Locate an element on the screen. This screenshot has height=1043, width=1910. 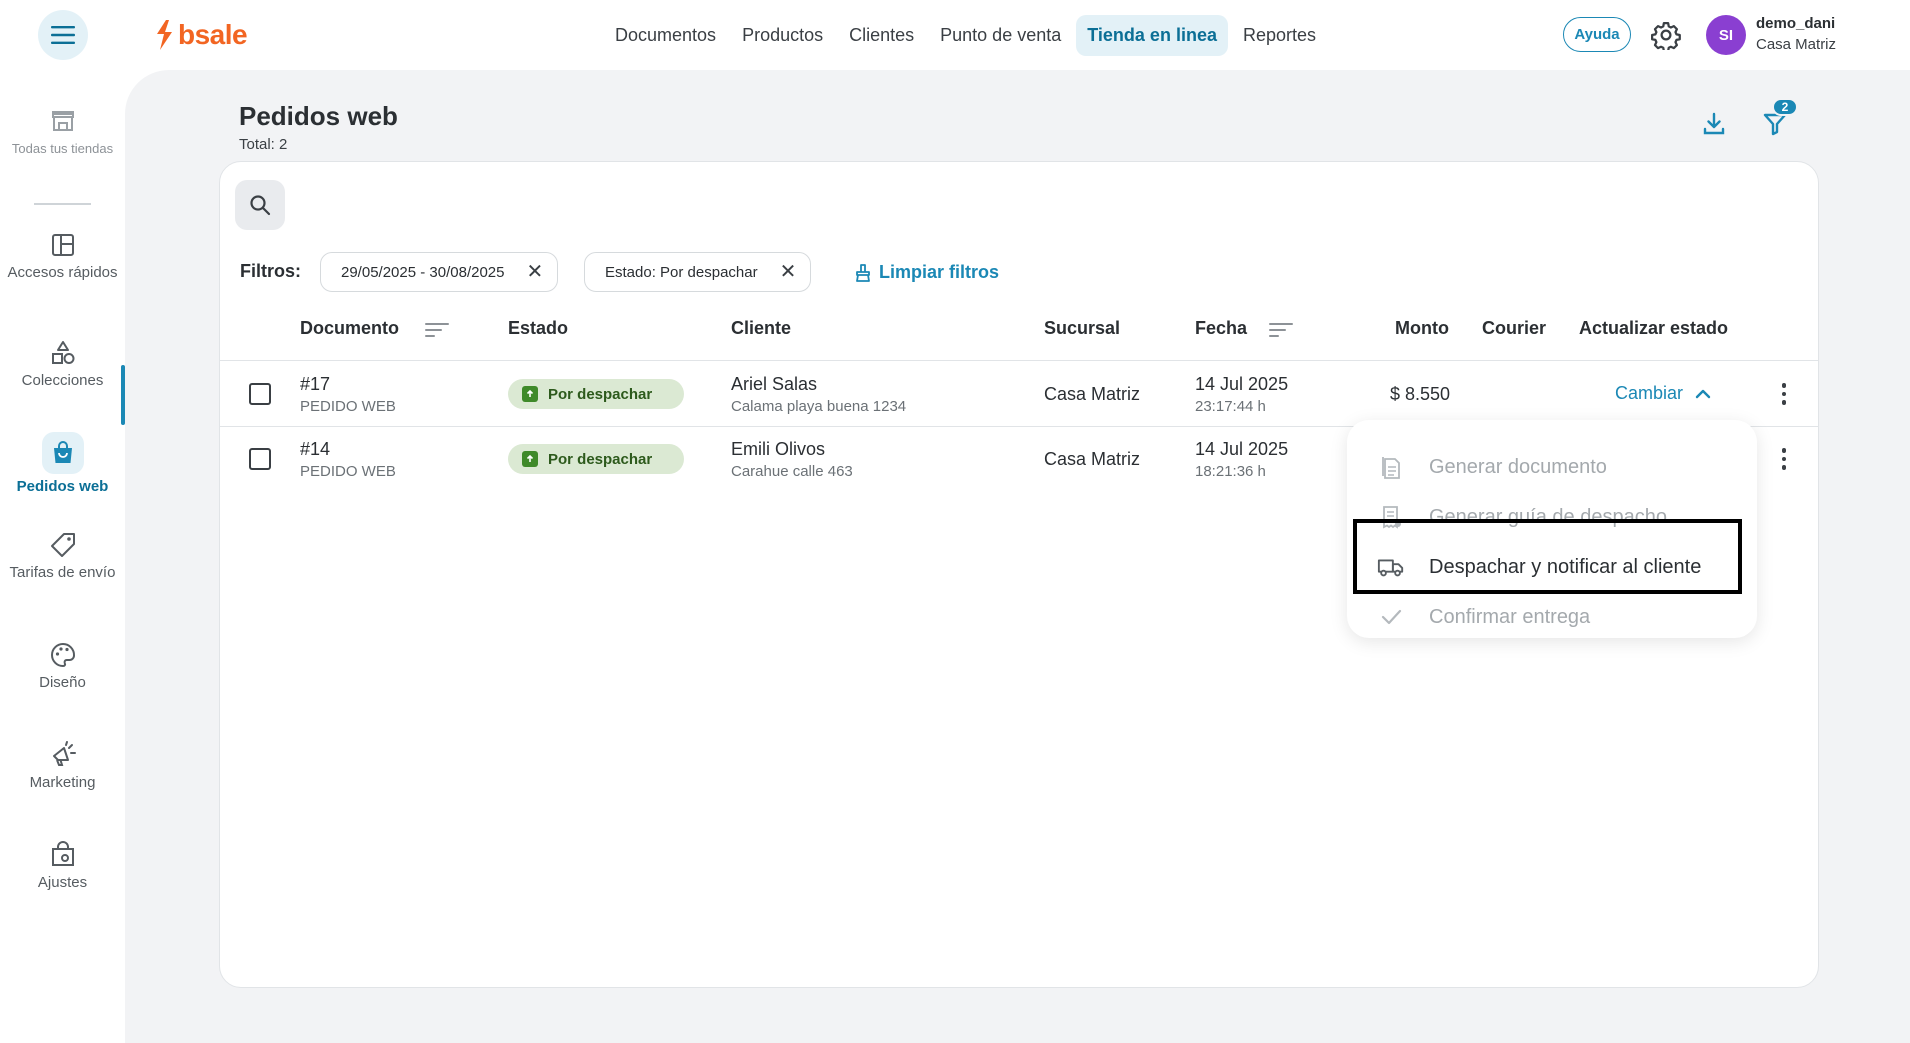
sidebar-item-ajustes: Ajustes is located at coordinates (62, 865).